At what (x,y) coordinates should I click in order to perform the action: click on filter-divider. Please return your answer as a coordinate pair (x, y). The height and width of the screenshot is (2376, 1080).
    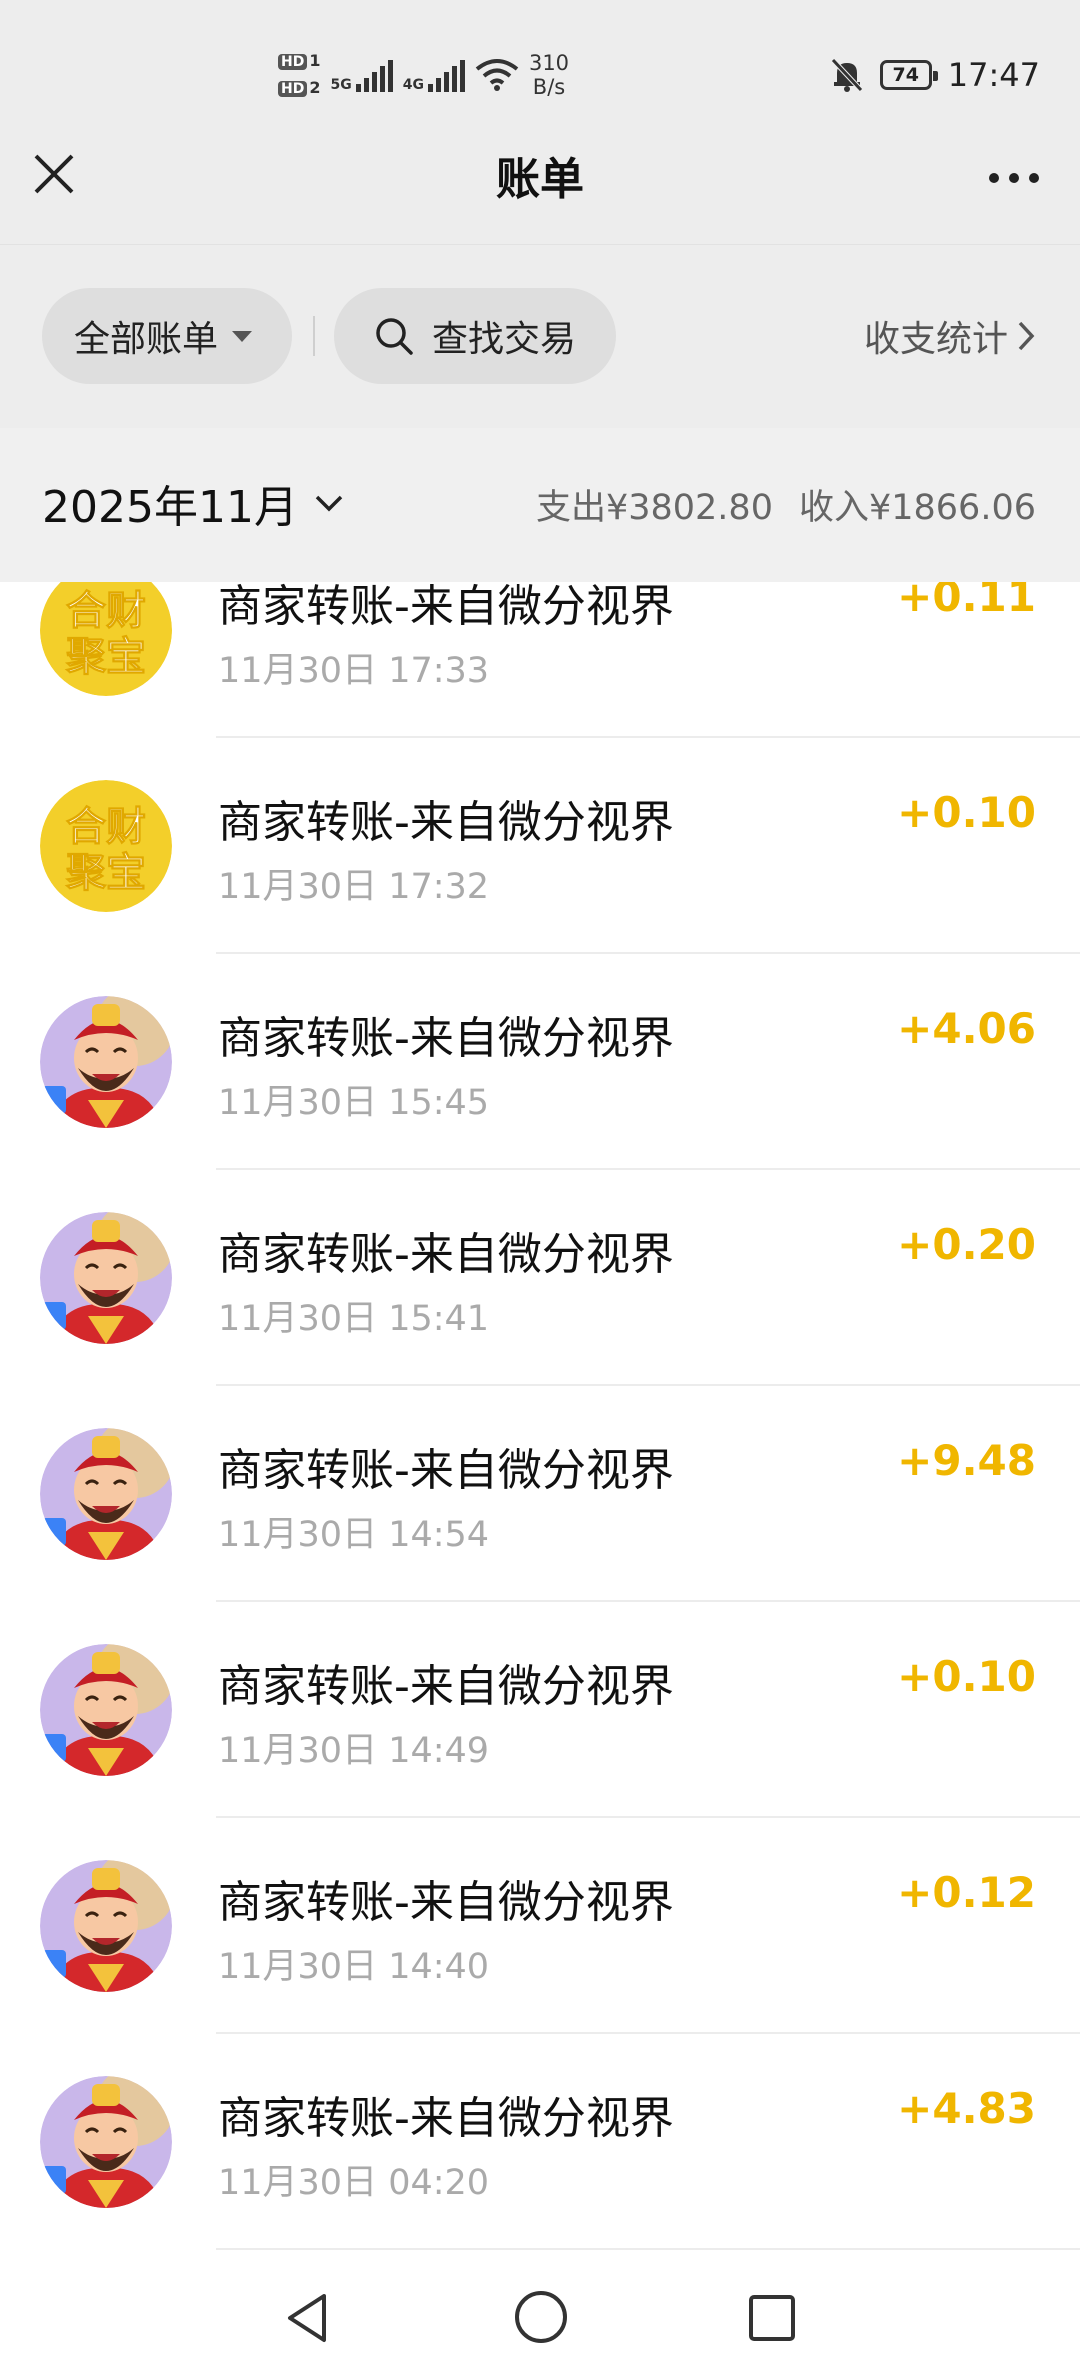
    Looking at the image, I should click on (314, 336).